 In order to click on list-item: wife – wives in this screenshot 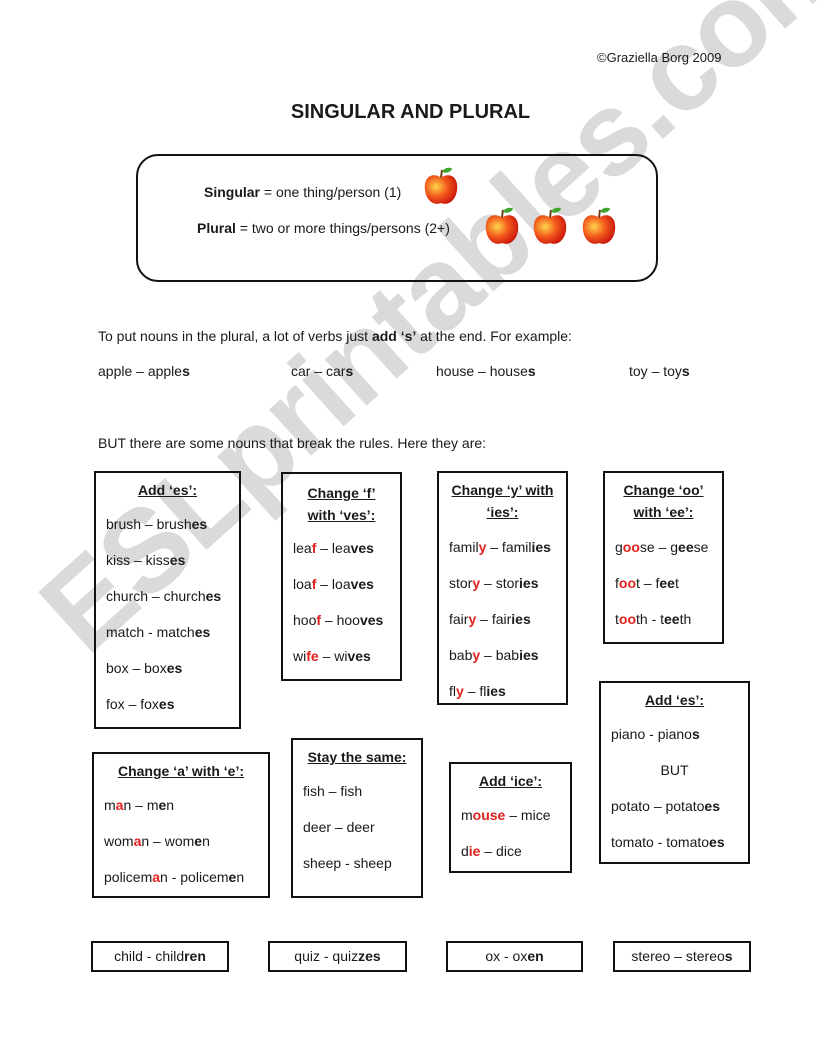, I will do `click(332, 656)`.